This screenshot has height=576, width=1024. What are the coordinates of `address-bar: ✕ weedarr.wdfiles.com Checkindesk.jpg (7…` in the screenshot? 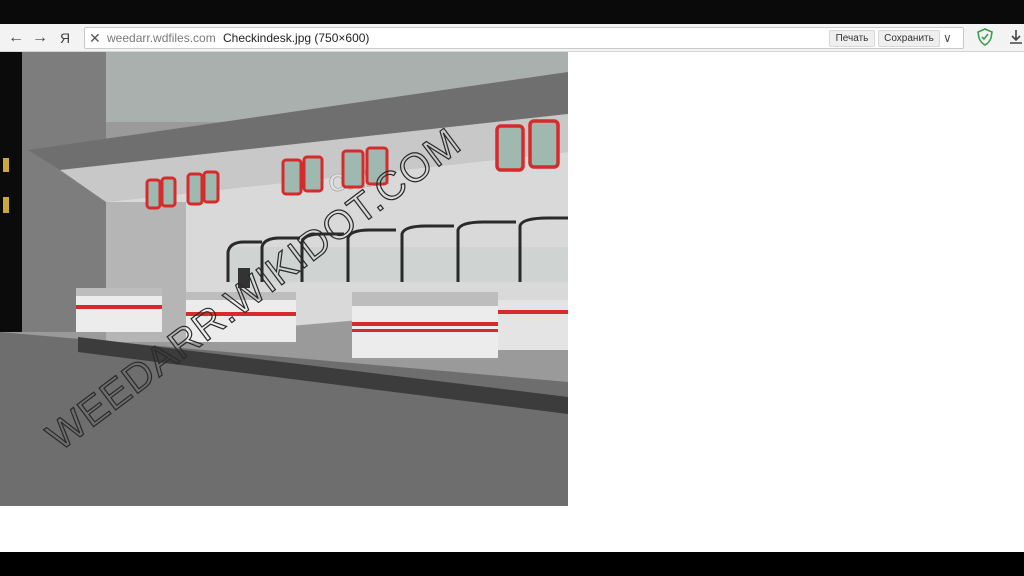 It's located at (524, 38).